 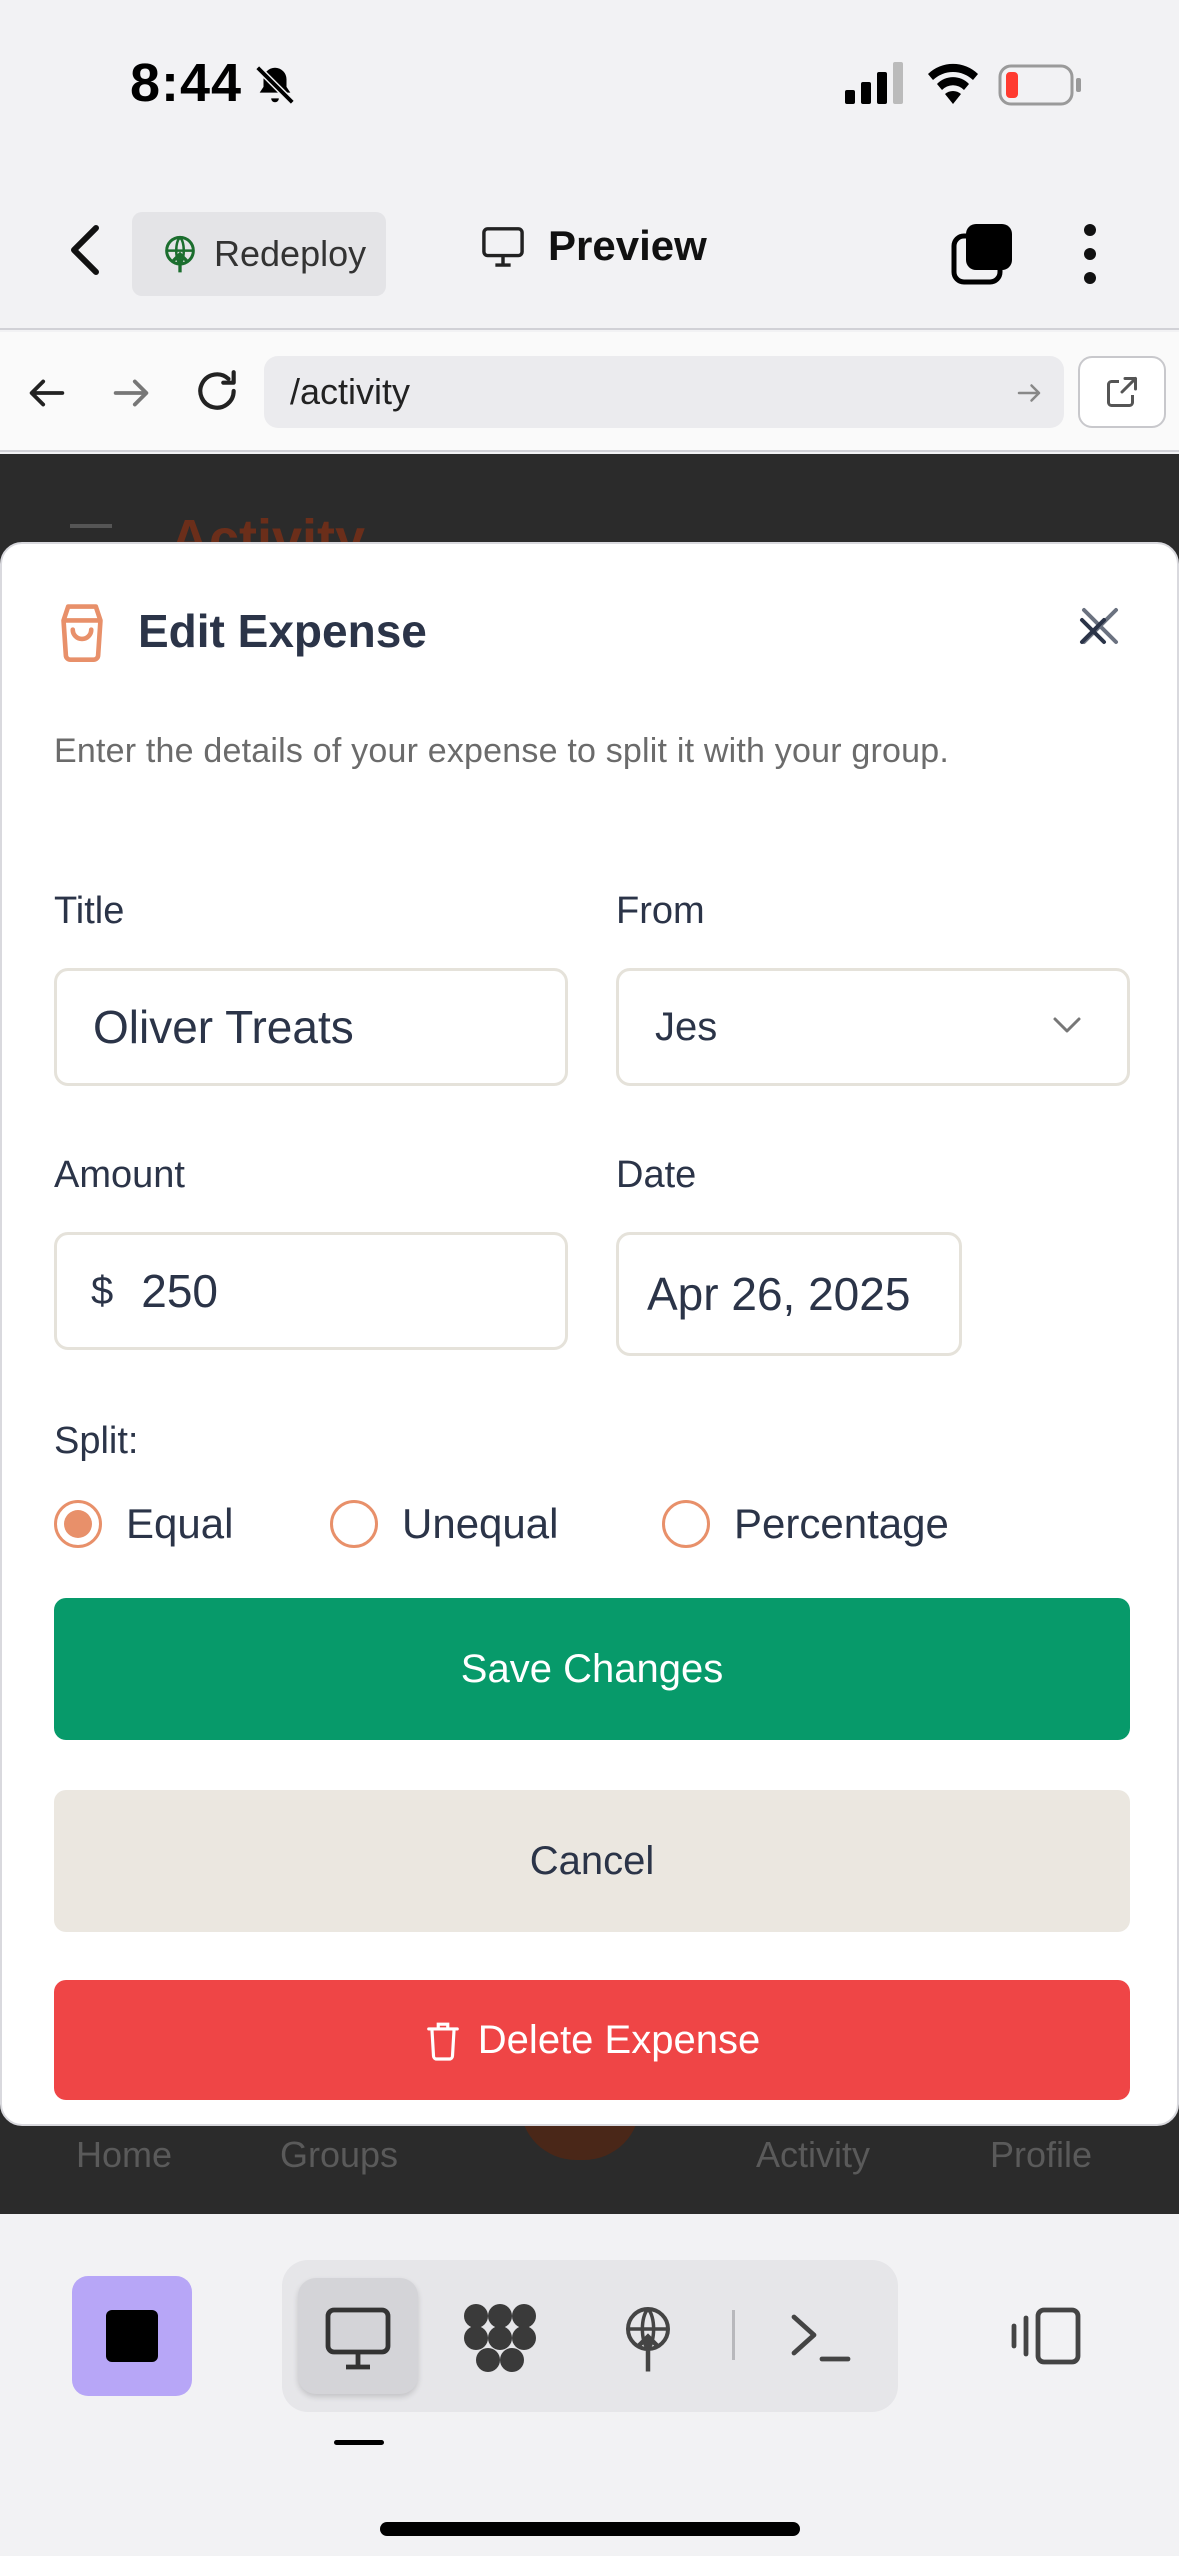 I want to click on tab-home: Home, so click(x=124, y=2155).